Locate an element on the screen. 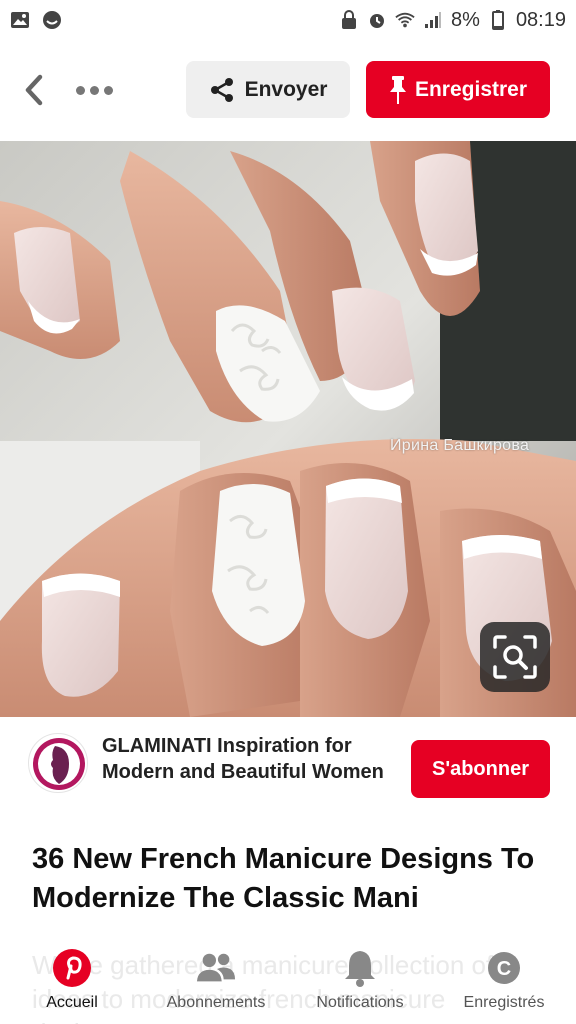 The image size is (576, 1024). svg-text: C is located at coordinates (504, 969).